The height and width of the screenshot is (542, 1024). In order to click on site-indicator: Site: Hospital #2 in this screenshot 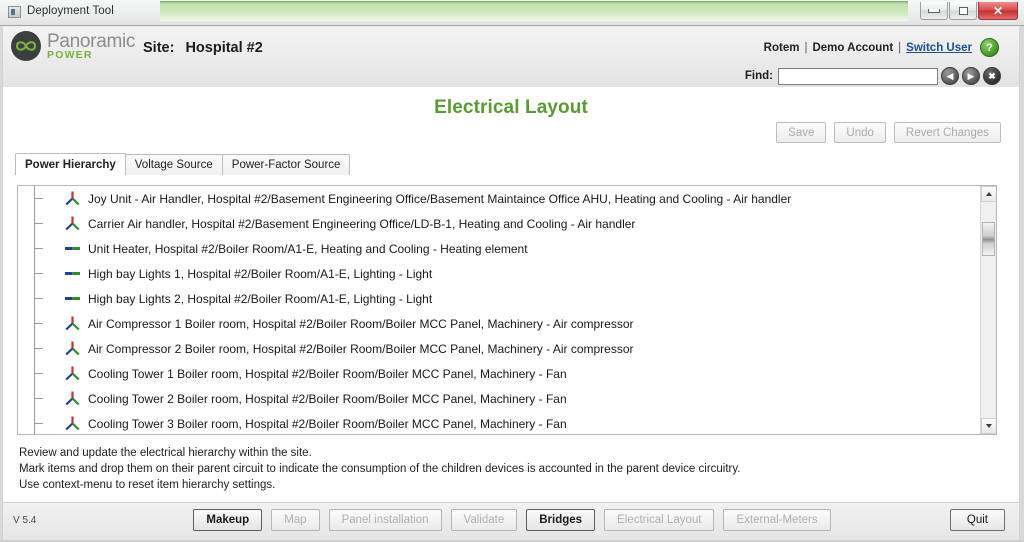, I will do `click(203, 48)`.